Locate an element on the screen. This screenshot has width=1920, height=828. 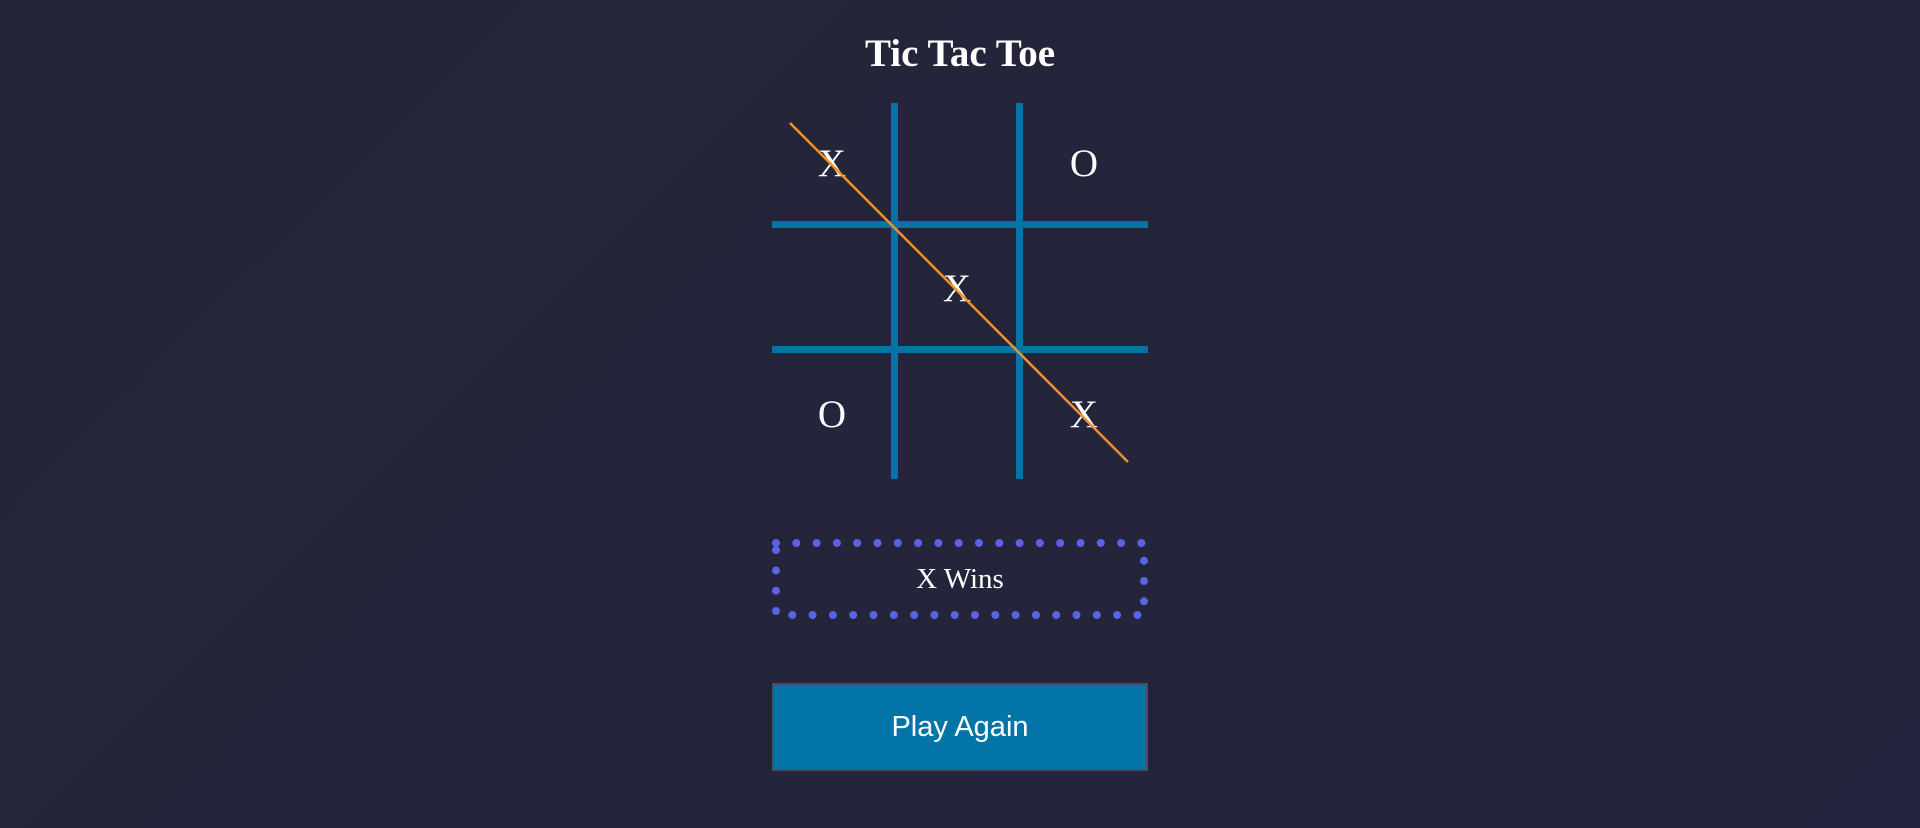
game-board: X O X O X is located at coordinates (960, 291).